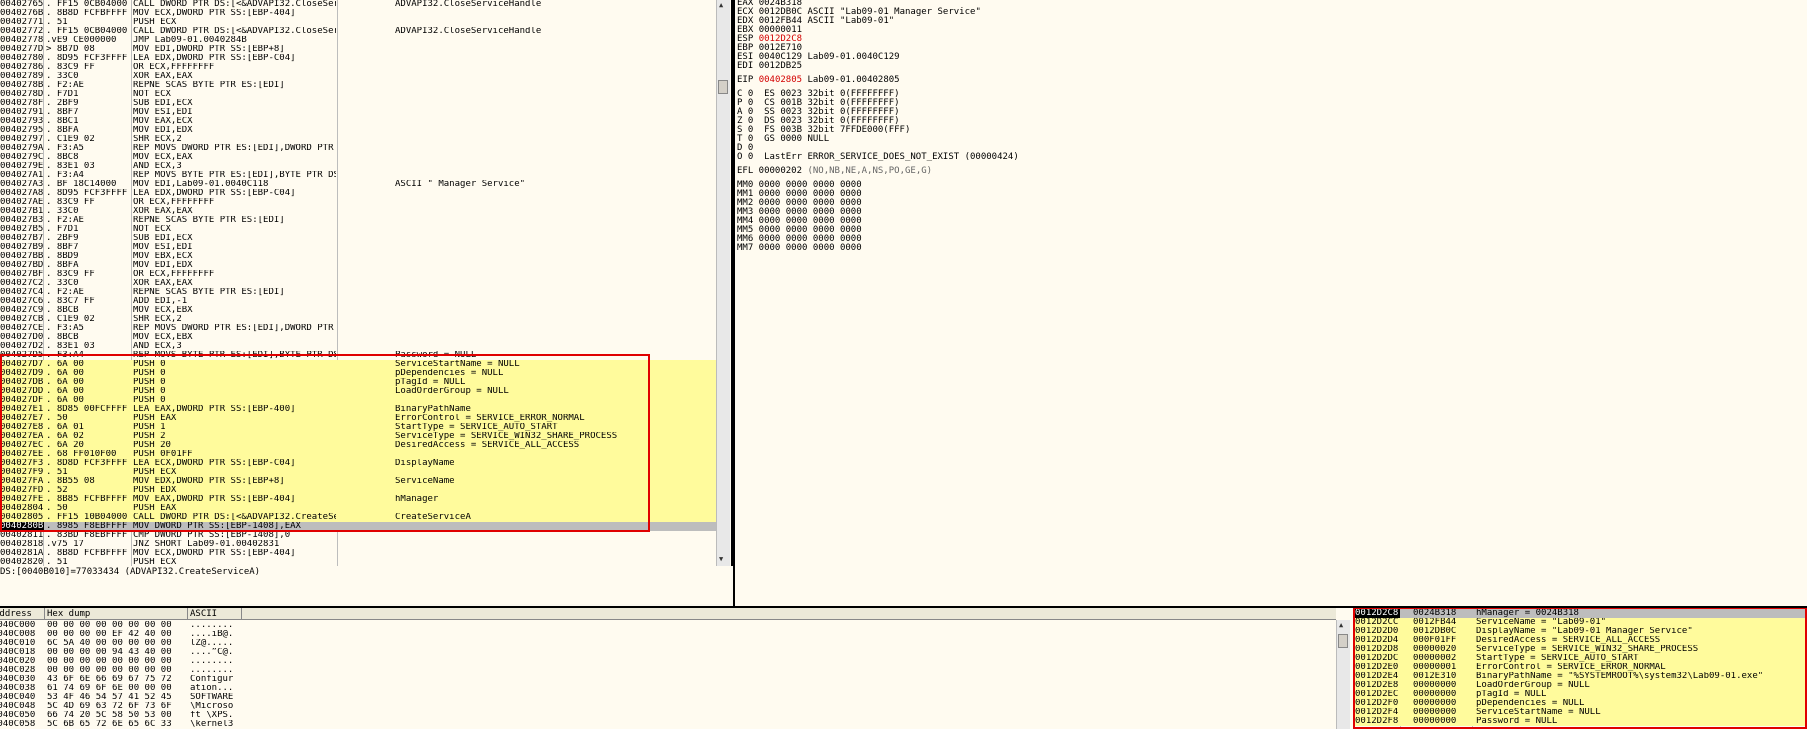 The image size is (1807, 729). What do you see at coordinates (668, 724) in the screenshot?
I see `dump-row: 0040C058 5C 6B 65 72 6E 65 6C 33 \kernel3` at bounding box center [668, 724].